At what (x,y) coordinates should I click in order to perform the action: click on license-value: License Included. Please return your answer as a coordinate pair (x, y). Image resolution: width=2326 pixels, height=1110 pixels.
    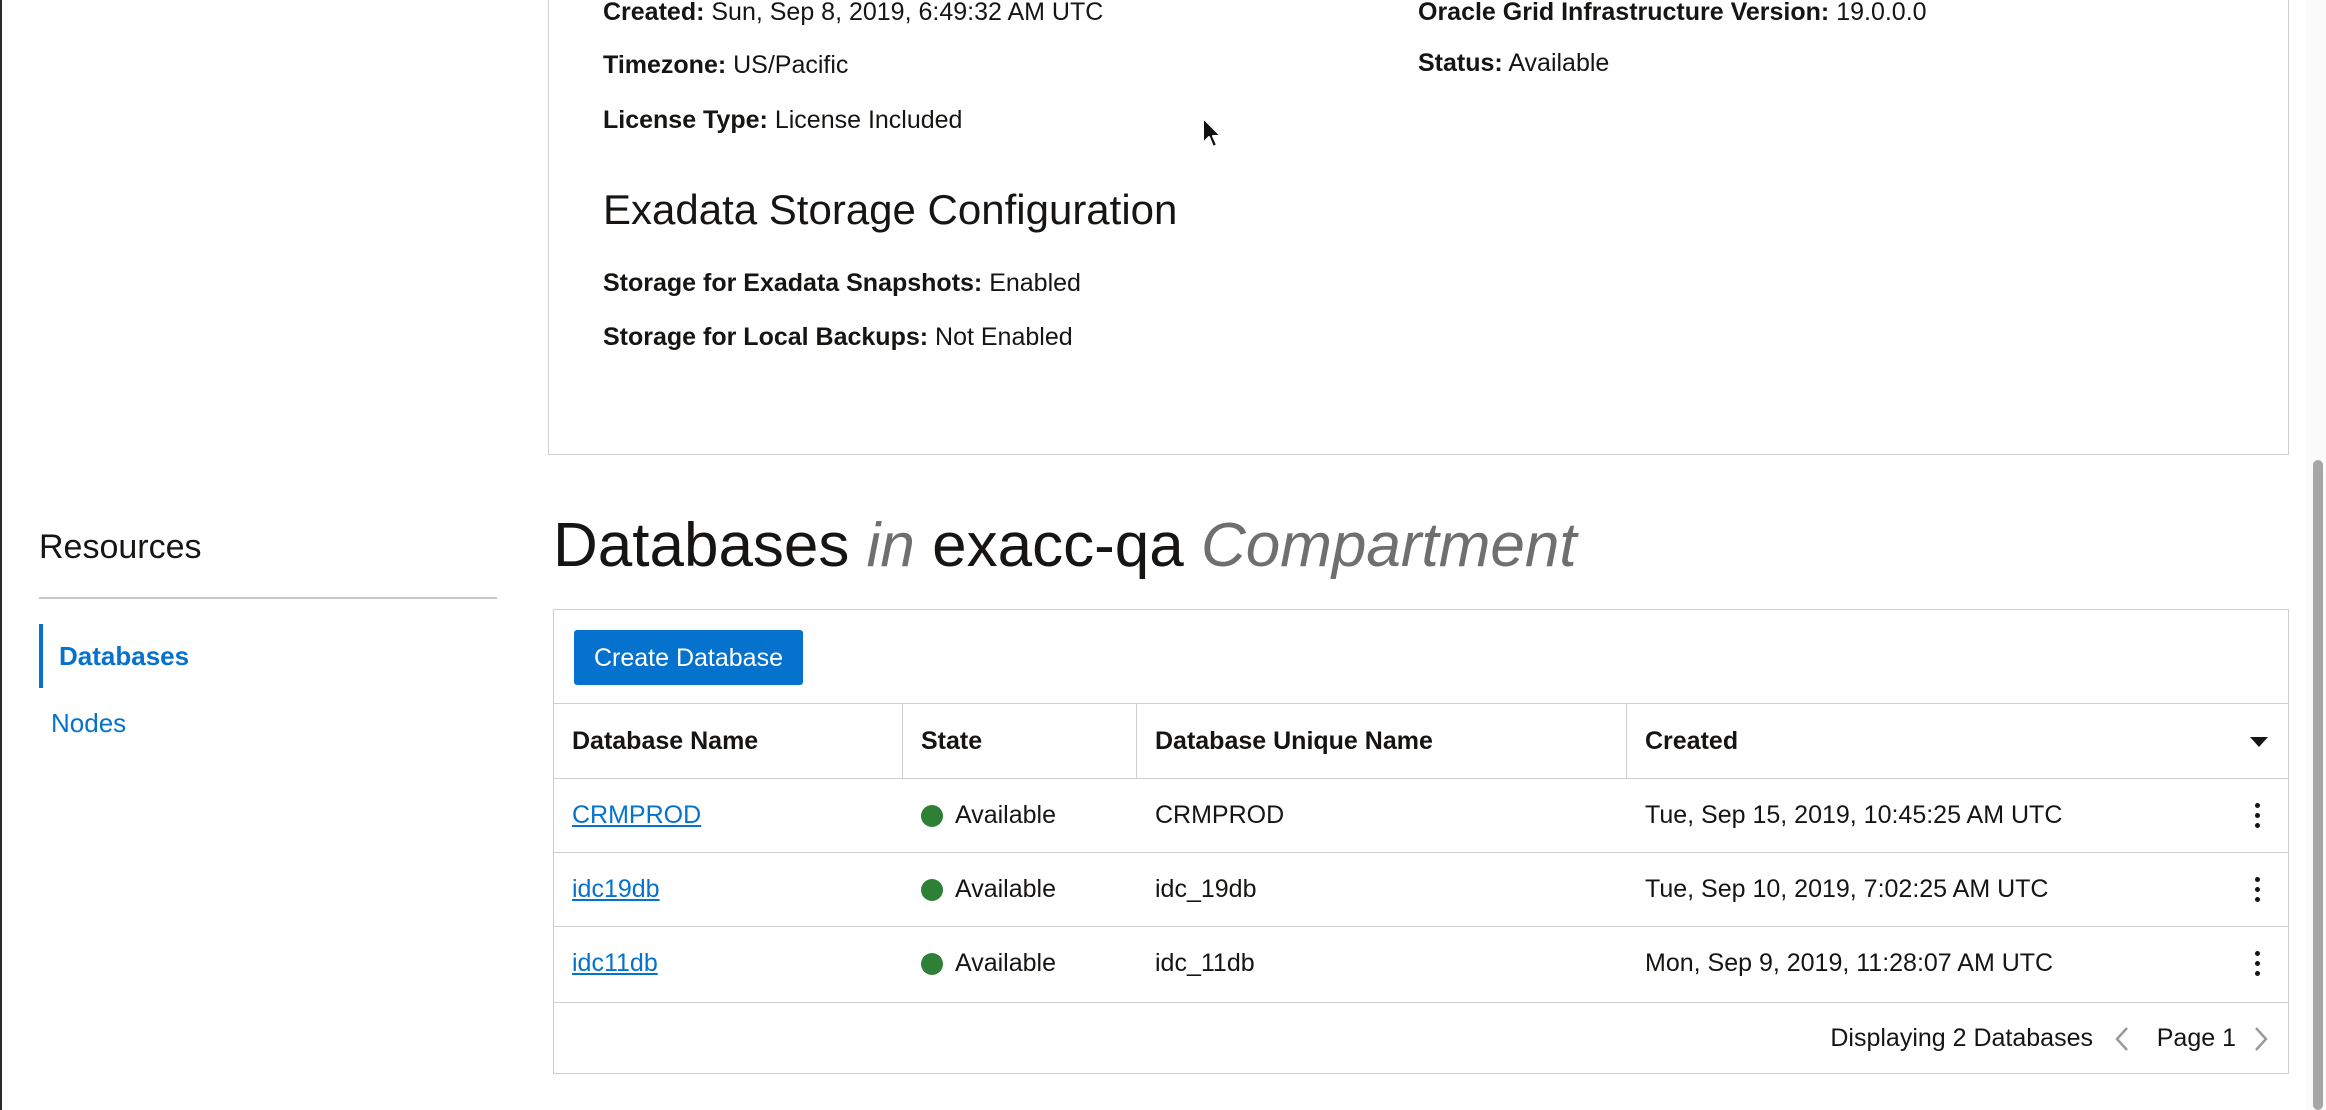
    Looking at the image, I should click on (868, 120).